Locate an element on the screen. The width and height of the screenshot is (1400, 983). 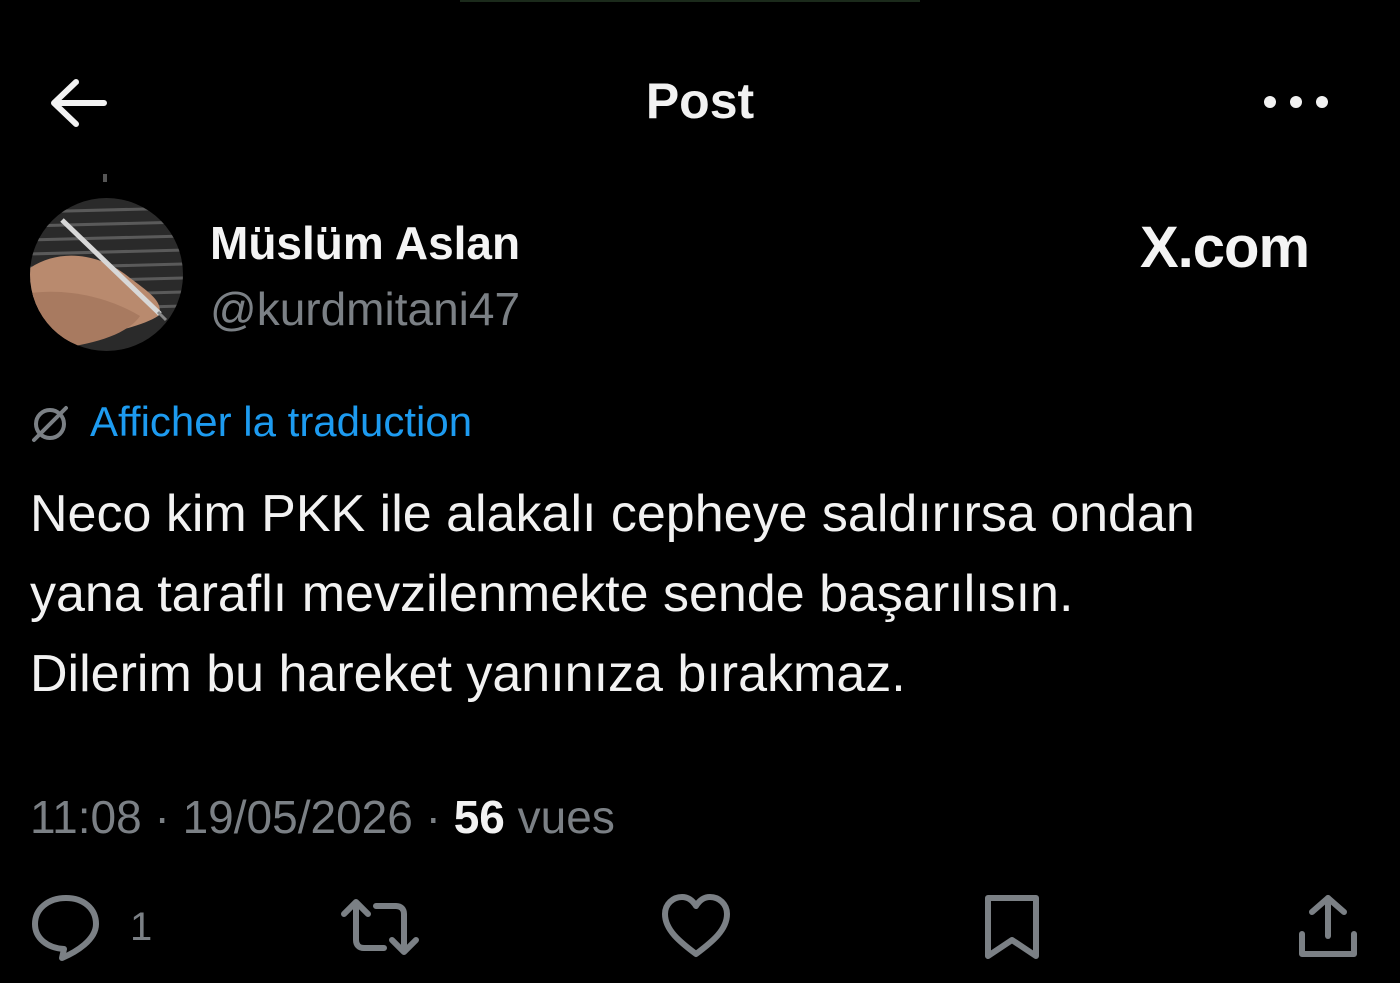
bookmark-icon is located at coordinates (1012, 927).